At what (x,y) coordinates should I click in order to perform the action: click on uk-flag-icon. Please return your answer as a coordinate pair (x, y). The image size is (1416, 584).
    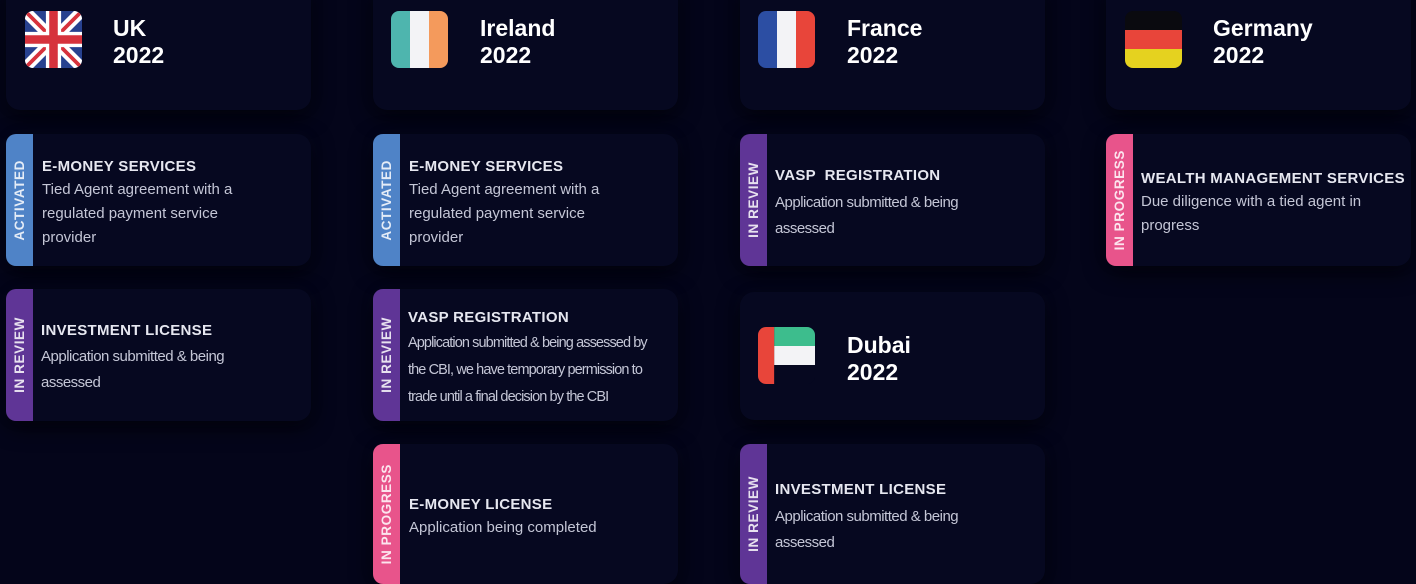
    Looking at the image, I should click on (53, 39).